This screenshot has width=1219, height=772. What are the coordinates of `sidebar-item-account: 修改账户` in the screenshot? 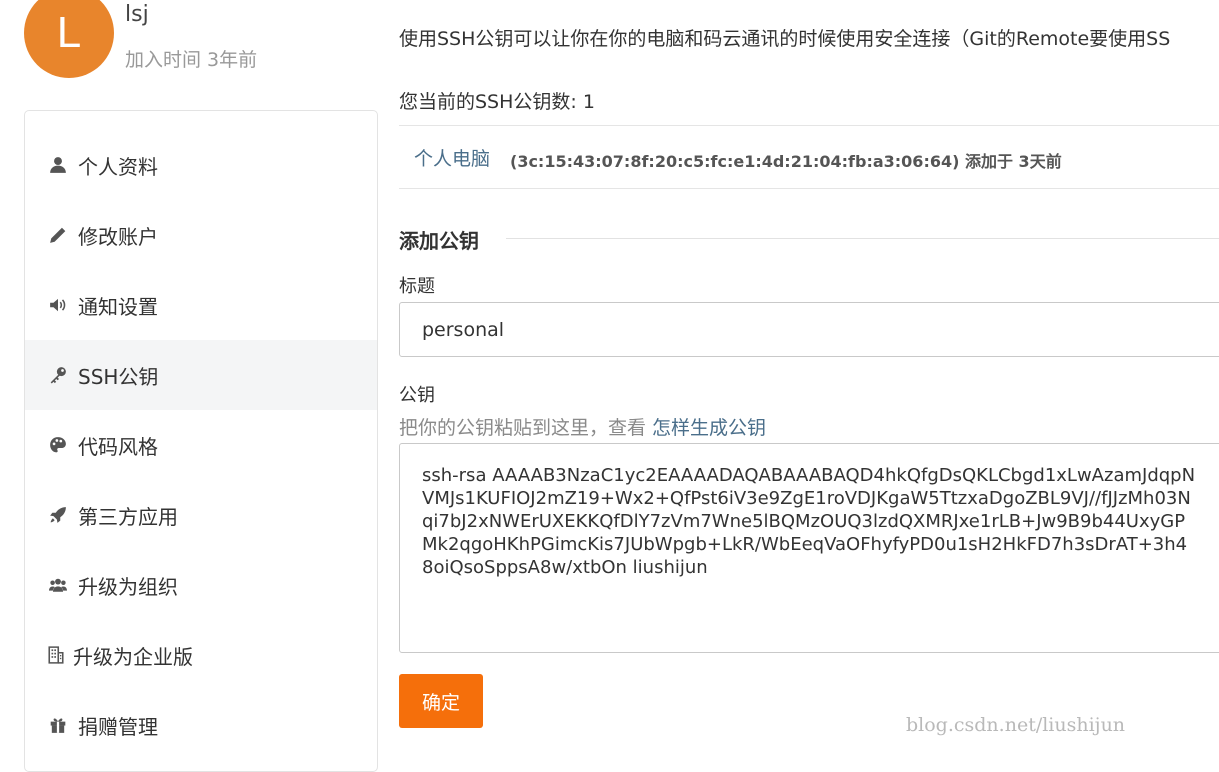 It's located at (201, 235).